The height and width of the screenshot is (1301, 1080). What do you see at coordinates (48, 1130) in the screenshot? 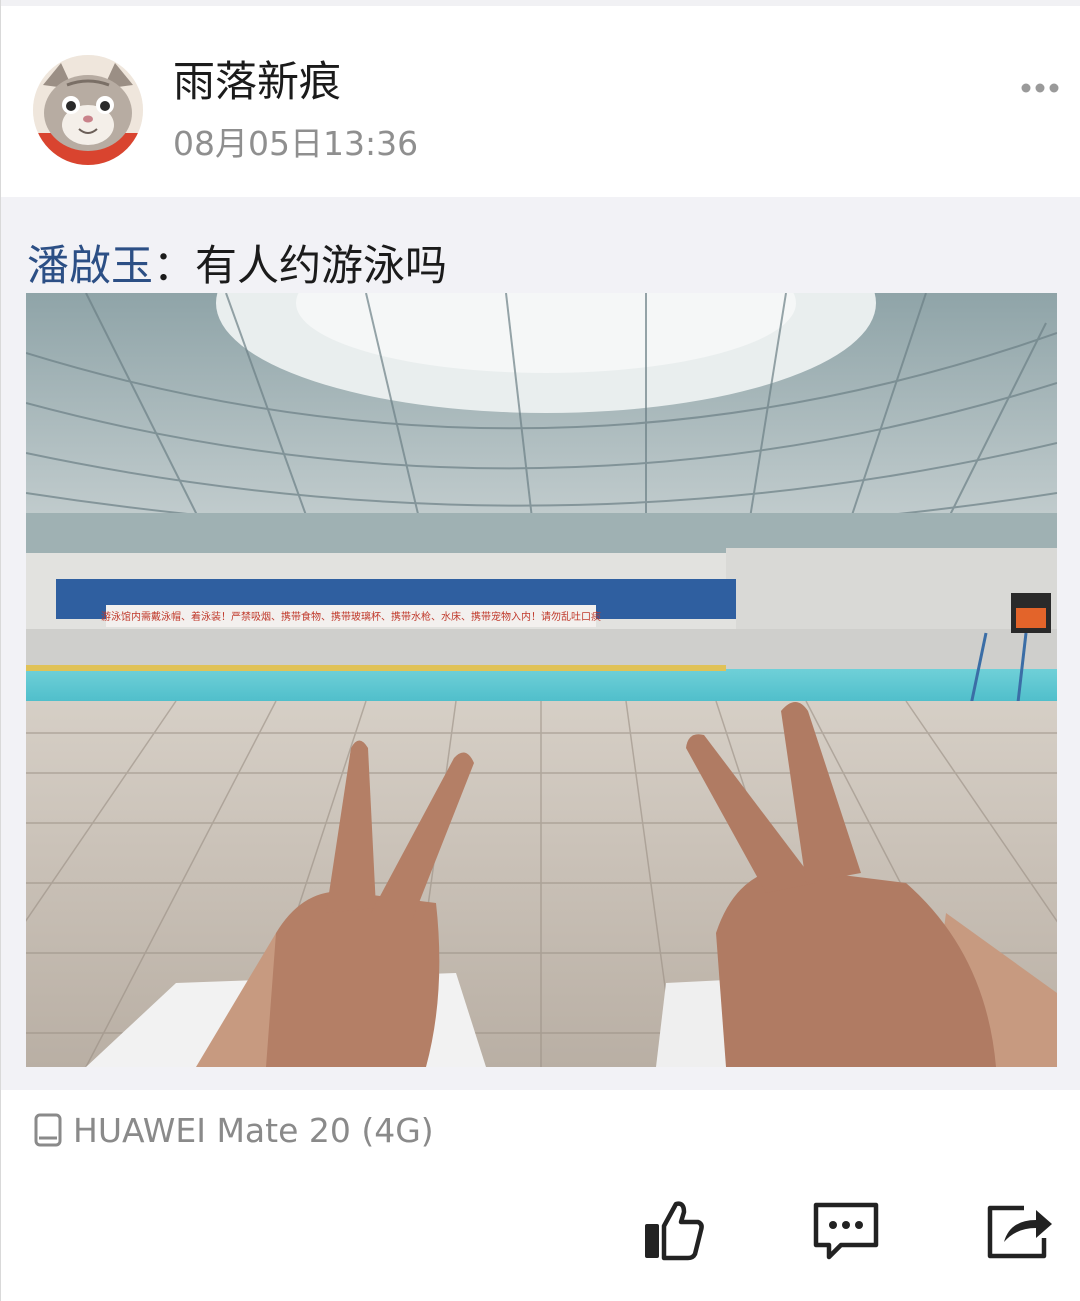
I see `phone-icon` at bounding box center [48, 1130].